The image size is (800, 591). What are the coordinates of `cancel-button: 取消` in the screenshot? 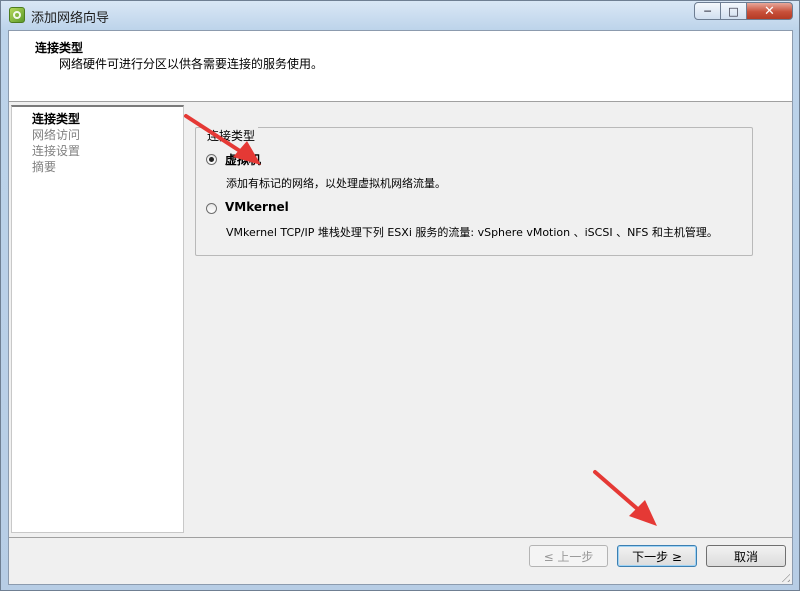 It's located at (746, 556).